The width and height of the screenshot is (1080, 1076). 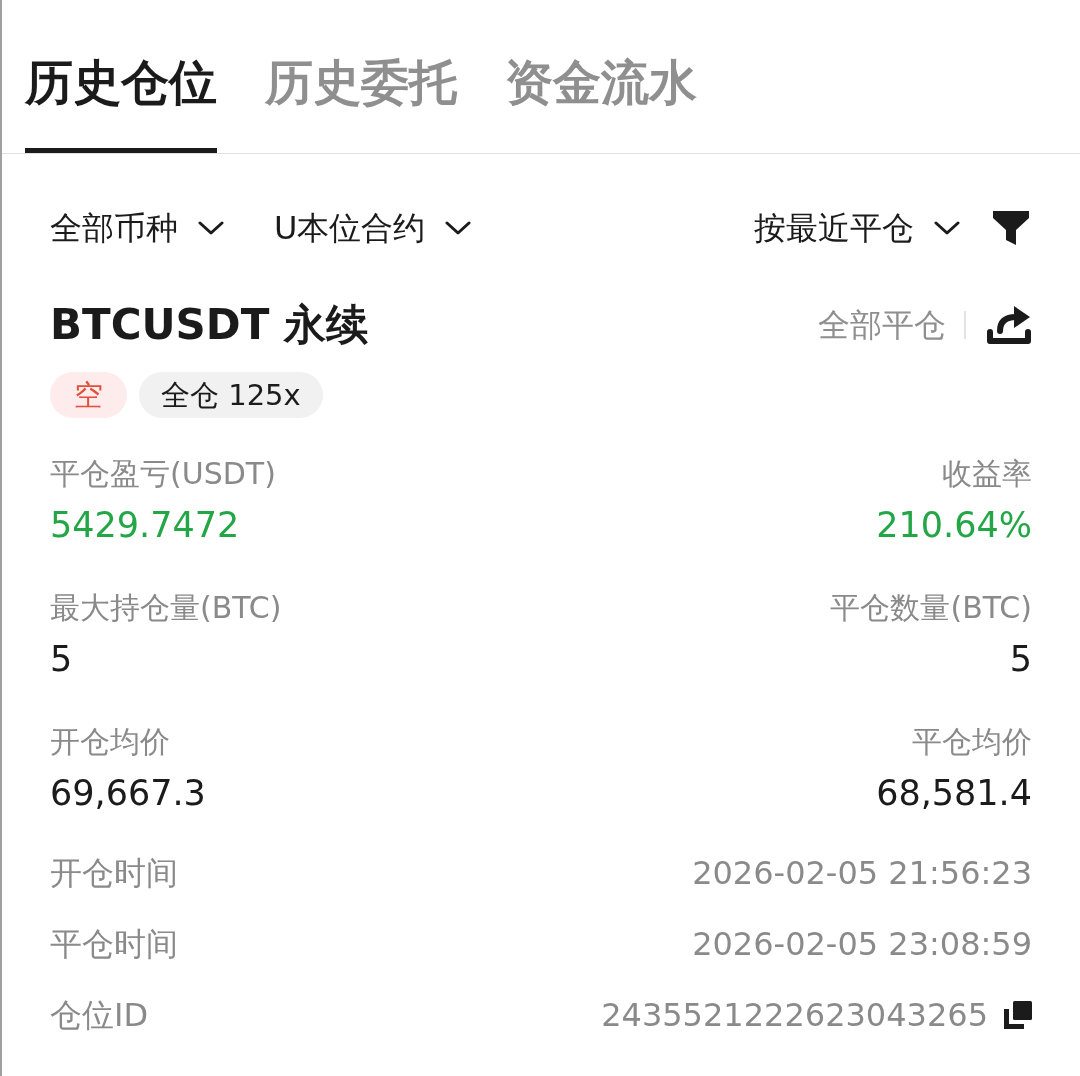 What do you see at coordinates (88, 395) in the screenshot?
I see `side-tag: 空` at bounding box center [88, 395].